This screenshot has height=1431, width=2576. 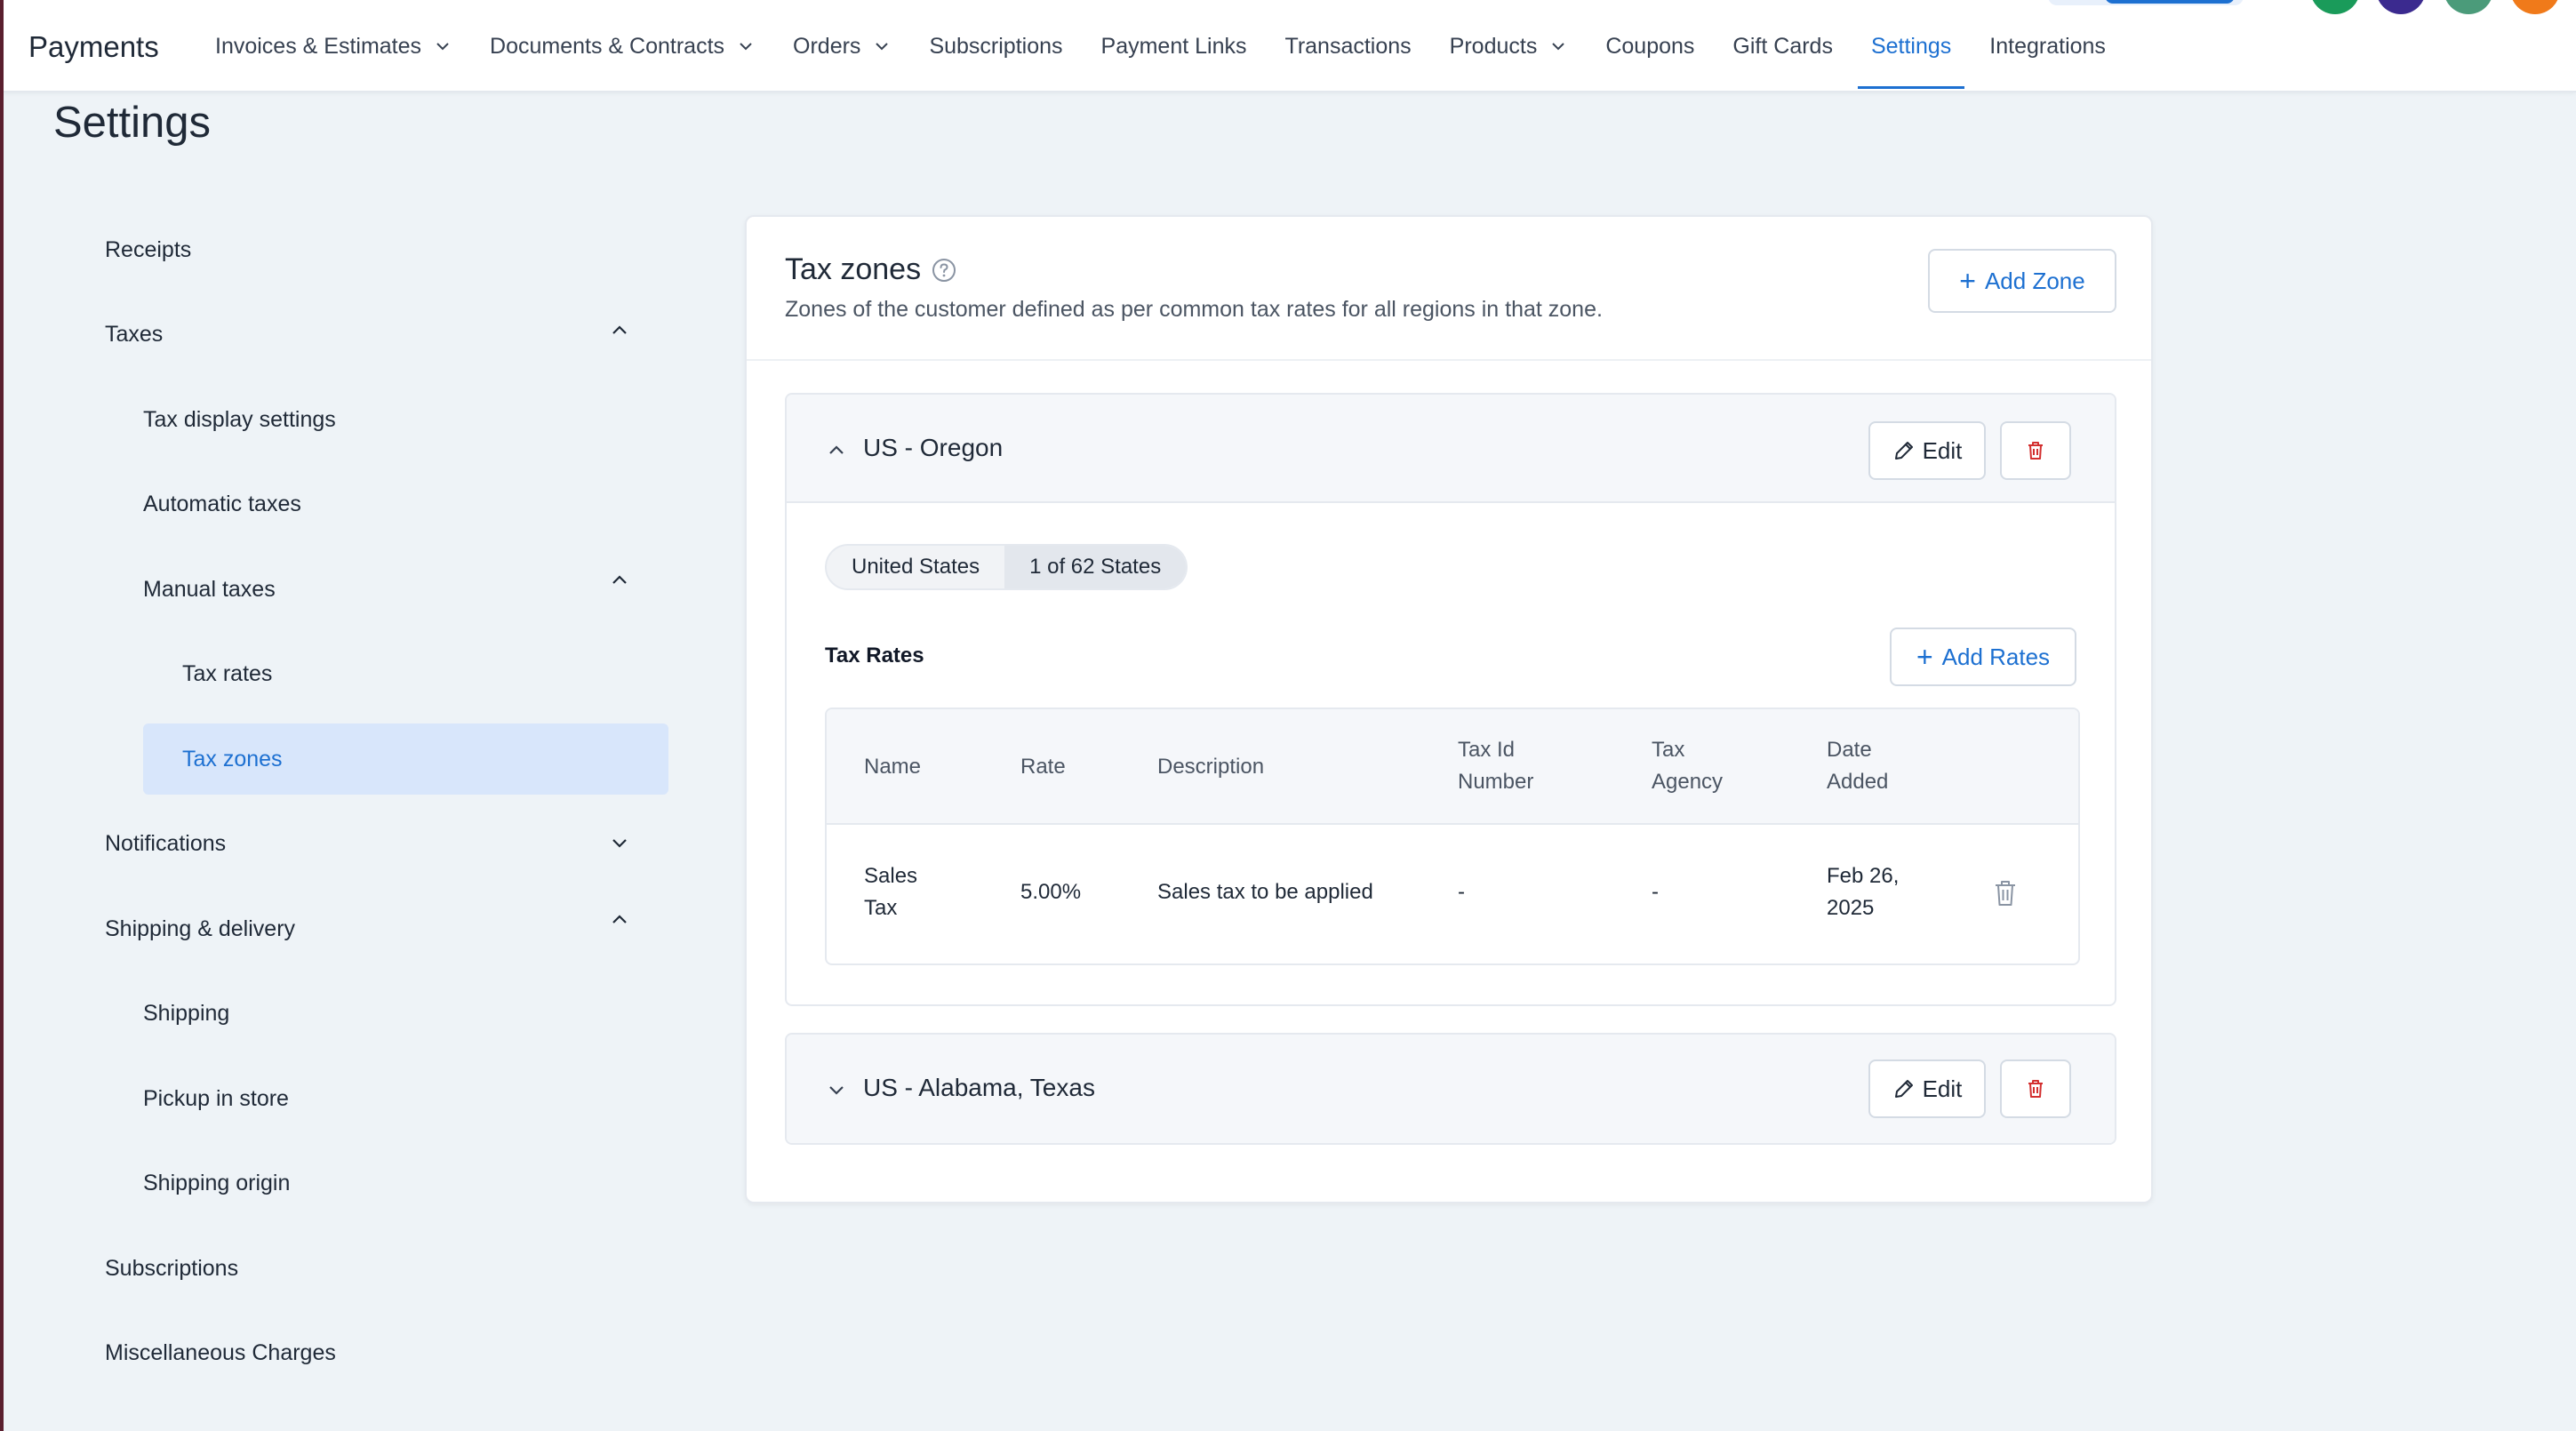 I want to click on nav-documents-contracts: Documents & Contracts, so click(x=622, y=46).